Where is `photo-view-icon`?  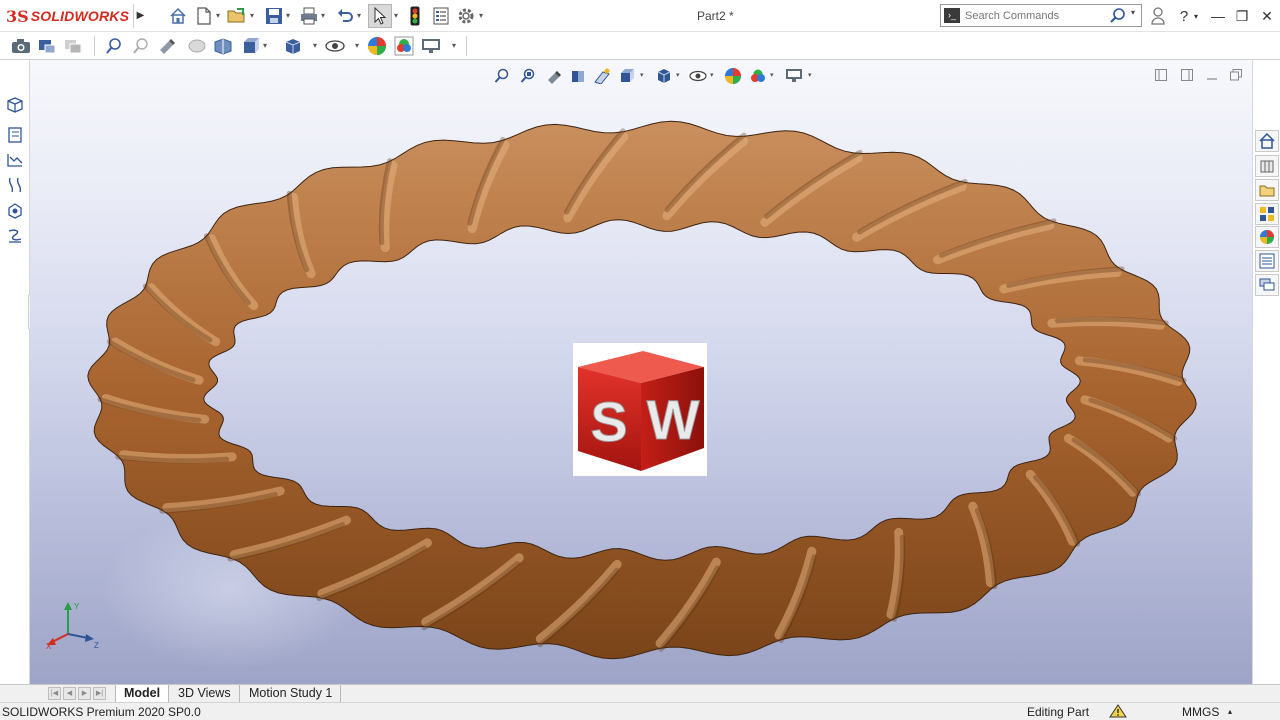
photo-view-icon is located at coordinates (47, 46).